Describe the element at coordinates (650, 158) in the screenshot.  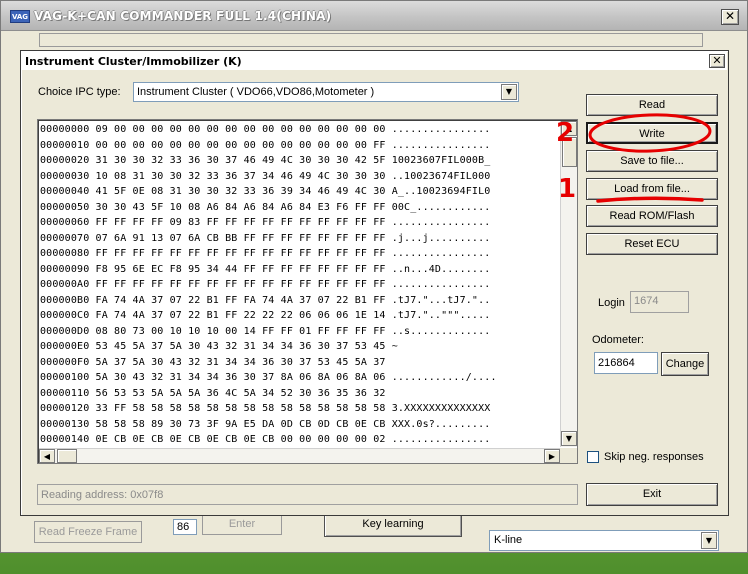
I see `annotation-marks` at that location.